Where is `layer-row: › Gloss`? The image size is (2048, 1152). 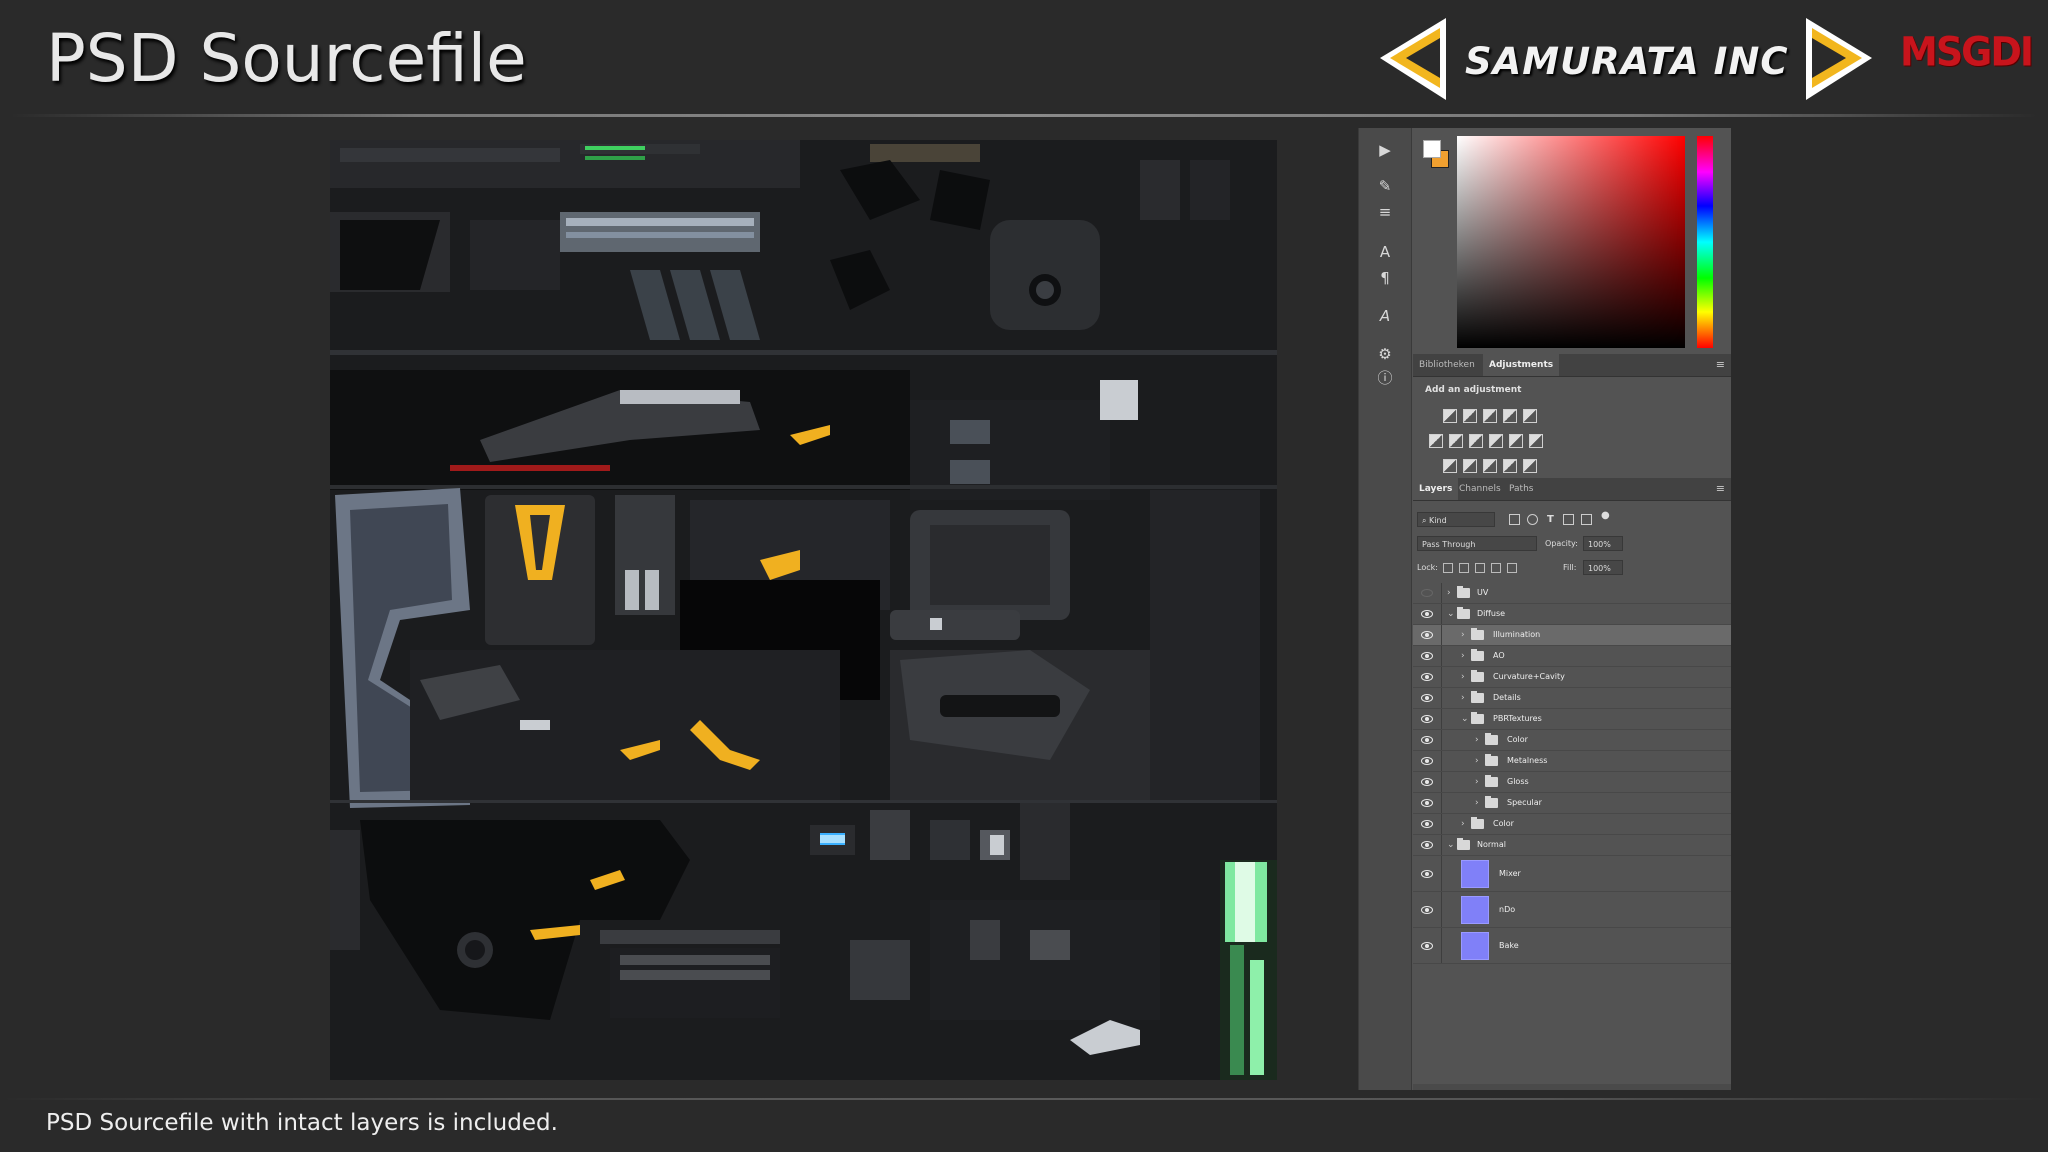 layer-row: › Gloss is located at coordinates (1572, 782).